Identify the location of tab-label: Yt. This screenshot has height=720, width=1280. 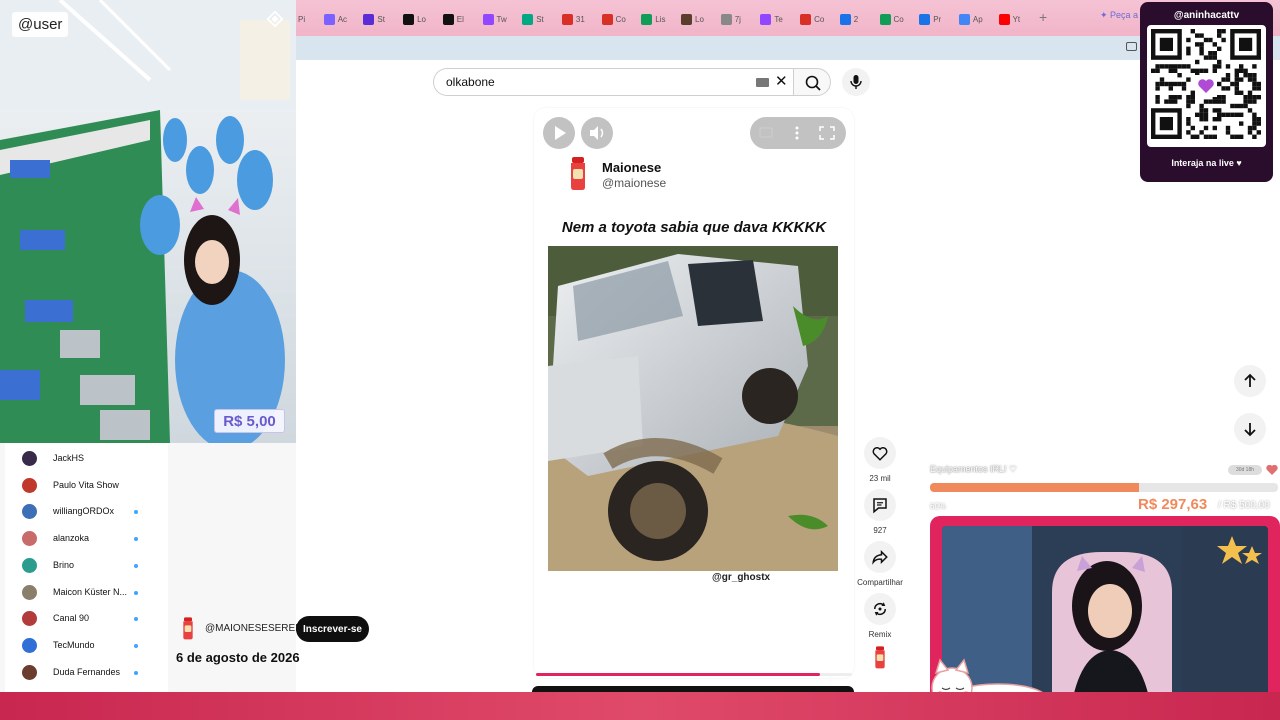
(1016, 19).